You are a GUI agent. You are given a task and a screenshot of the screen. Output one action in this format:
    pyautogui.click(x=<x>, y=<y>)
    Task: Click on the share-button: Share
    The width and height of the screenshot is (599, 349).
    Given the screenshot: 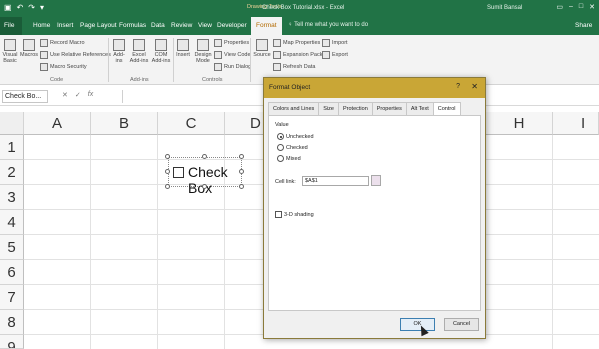 What is the action you would take?
    pyautogui.click(x=583, y=25)
    